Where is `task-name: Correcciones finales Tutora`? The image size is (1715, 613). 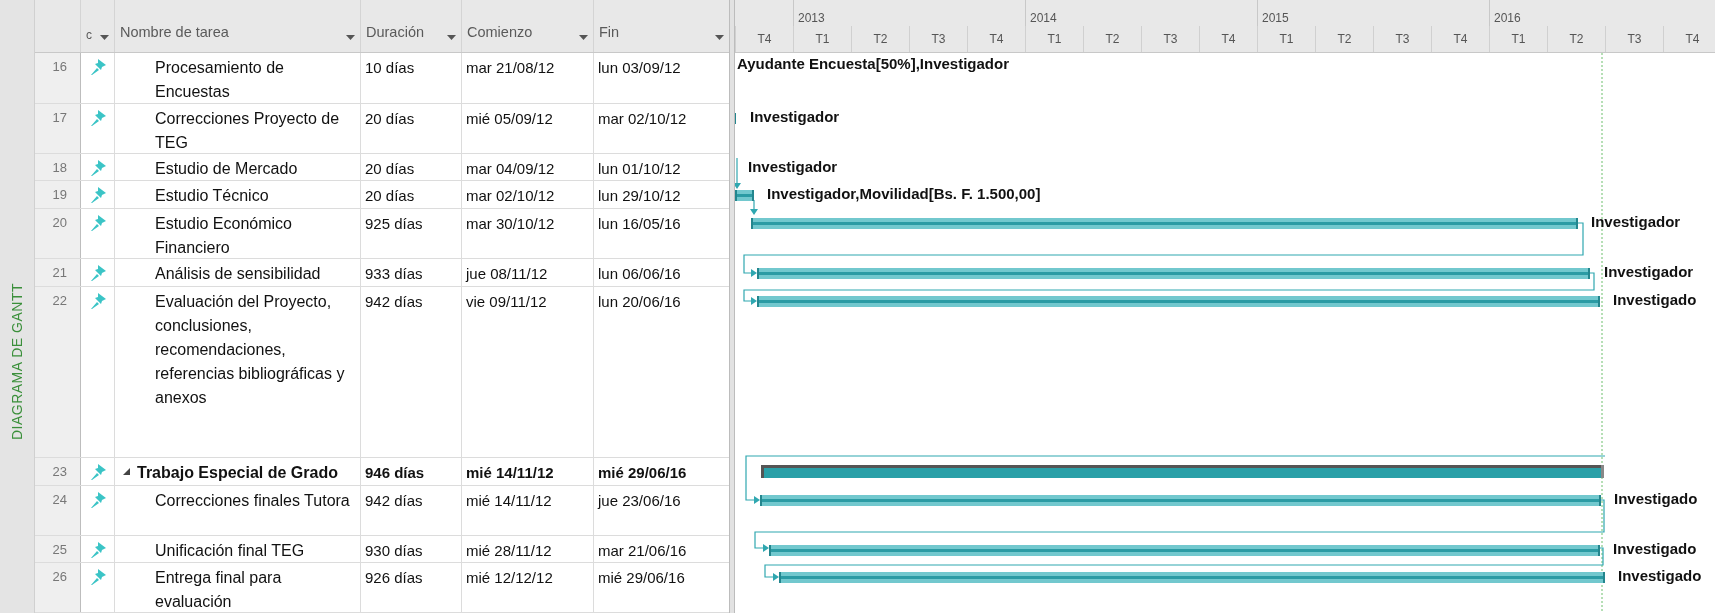
task-name: Correcciones finales Tutora is located at coordinates (252, 501).